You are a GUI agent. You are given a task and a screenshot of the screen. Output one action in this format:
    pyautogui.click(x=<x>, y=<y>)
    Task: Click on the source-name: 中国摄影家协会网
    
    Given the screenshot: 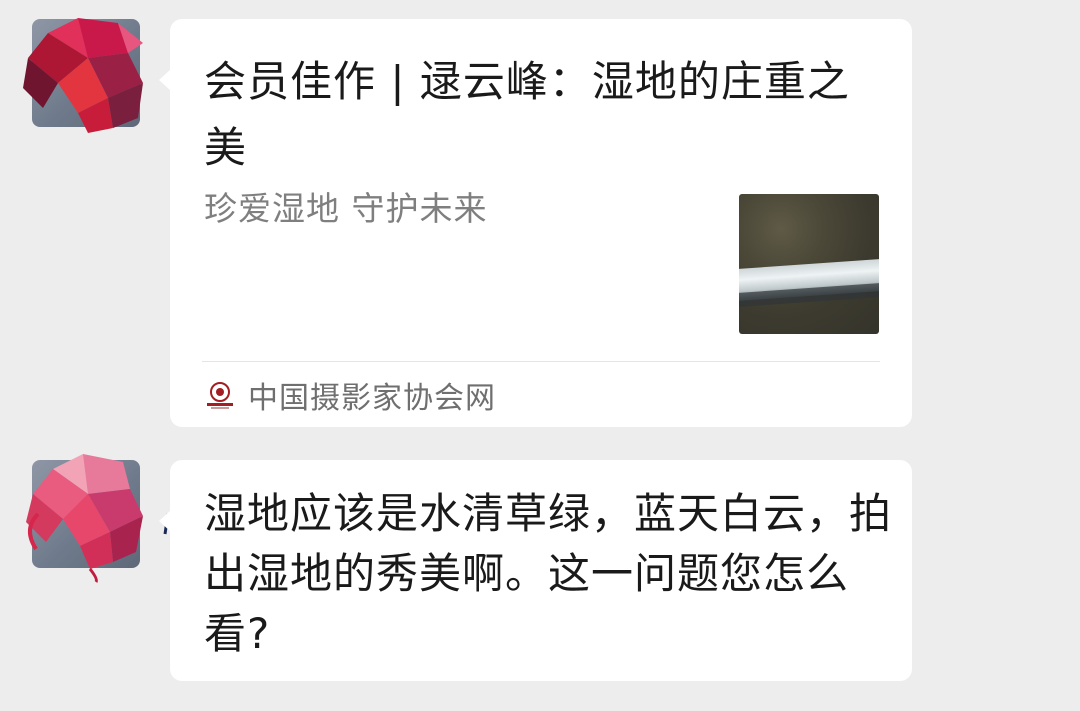 What is the action you would take?
    pyautogui.click(x=372, y=398)
    